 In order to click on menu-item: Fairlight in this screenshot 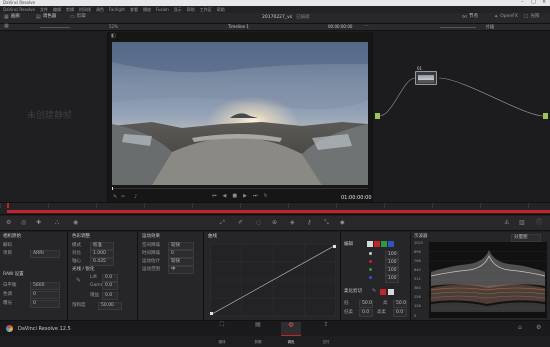, I will do `click(117, 9)`.